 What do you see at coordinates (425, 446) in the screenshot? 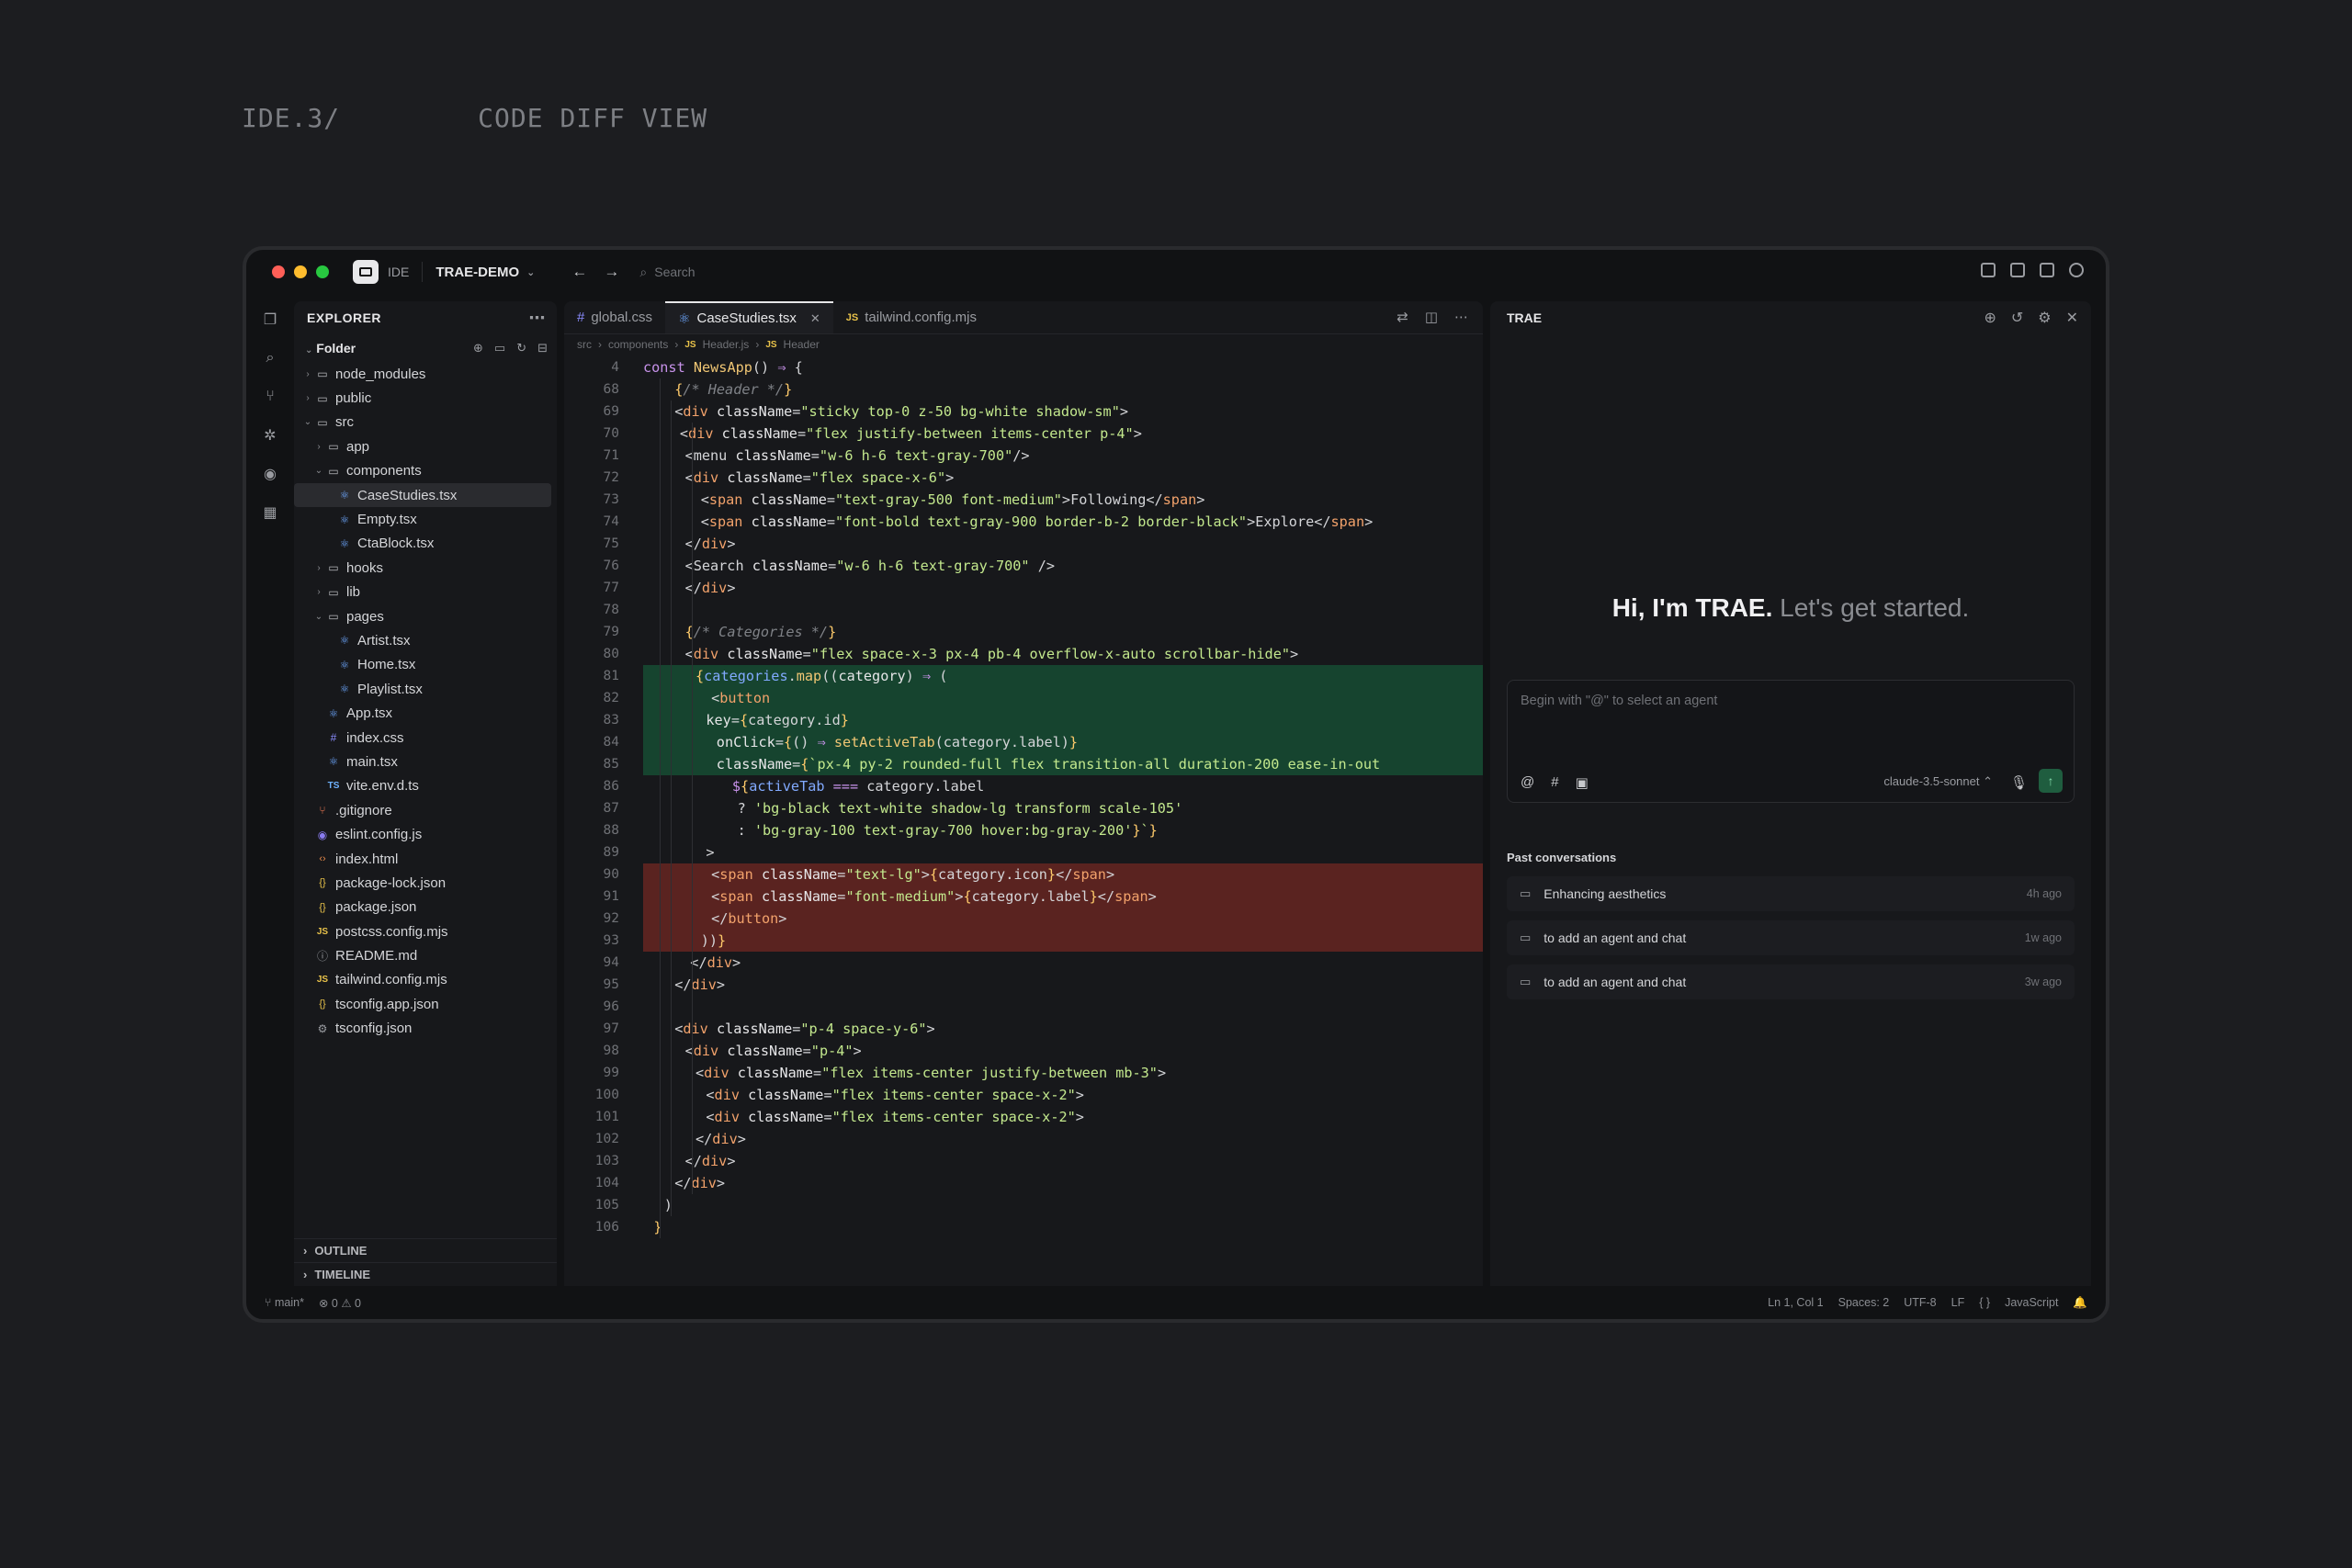
I see `folder-item: › ▭ app` at bounding box center [425, 446].